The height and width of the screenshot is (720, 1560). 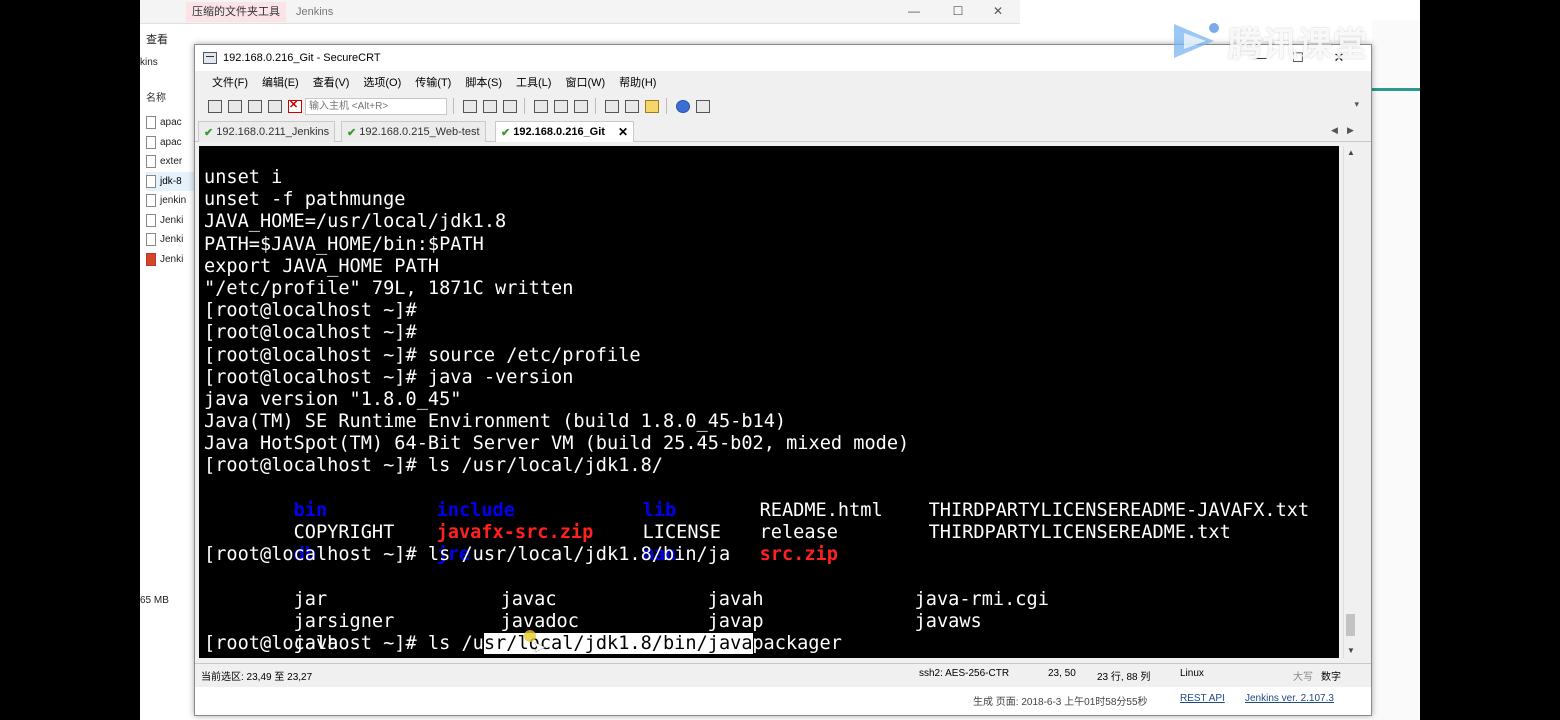 I want to click on file-item-selected: jdk-8, so click(x=171, y=181).